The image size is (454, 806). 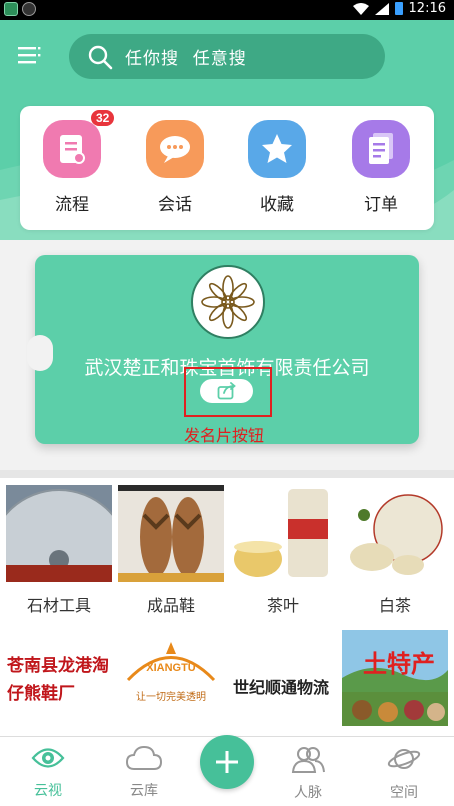 I want to click on tab-label: 人脉, so click(x=308, y=792).